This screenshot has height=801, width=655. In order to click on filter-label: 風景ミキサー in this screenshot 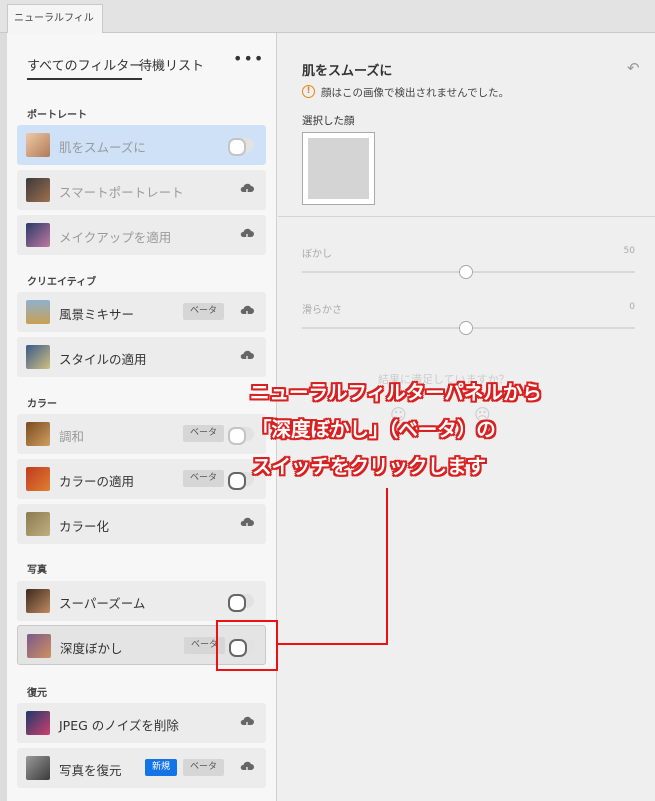, I will do `click(97, 314)`.